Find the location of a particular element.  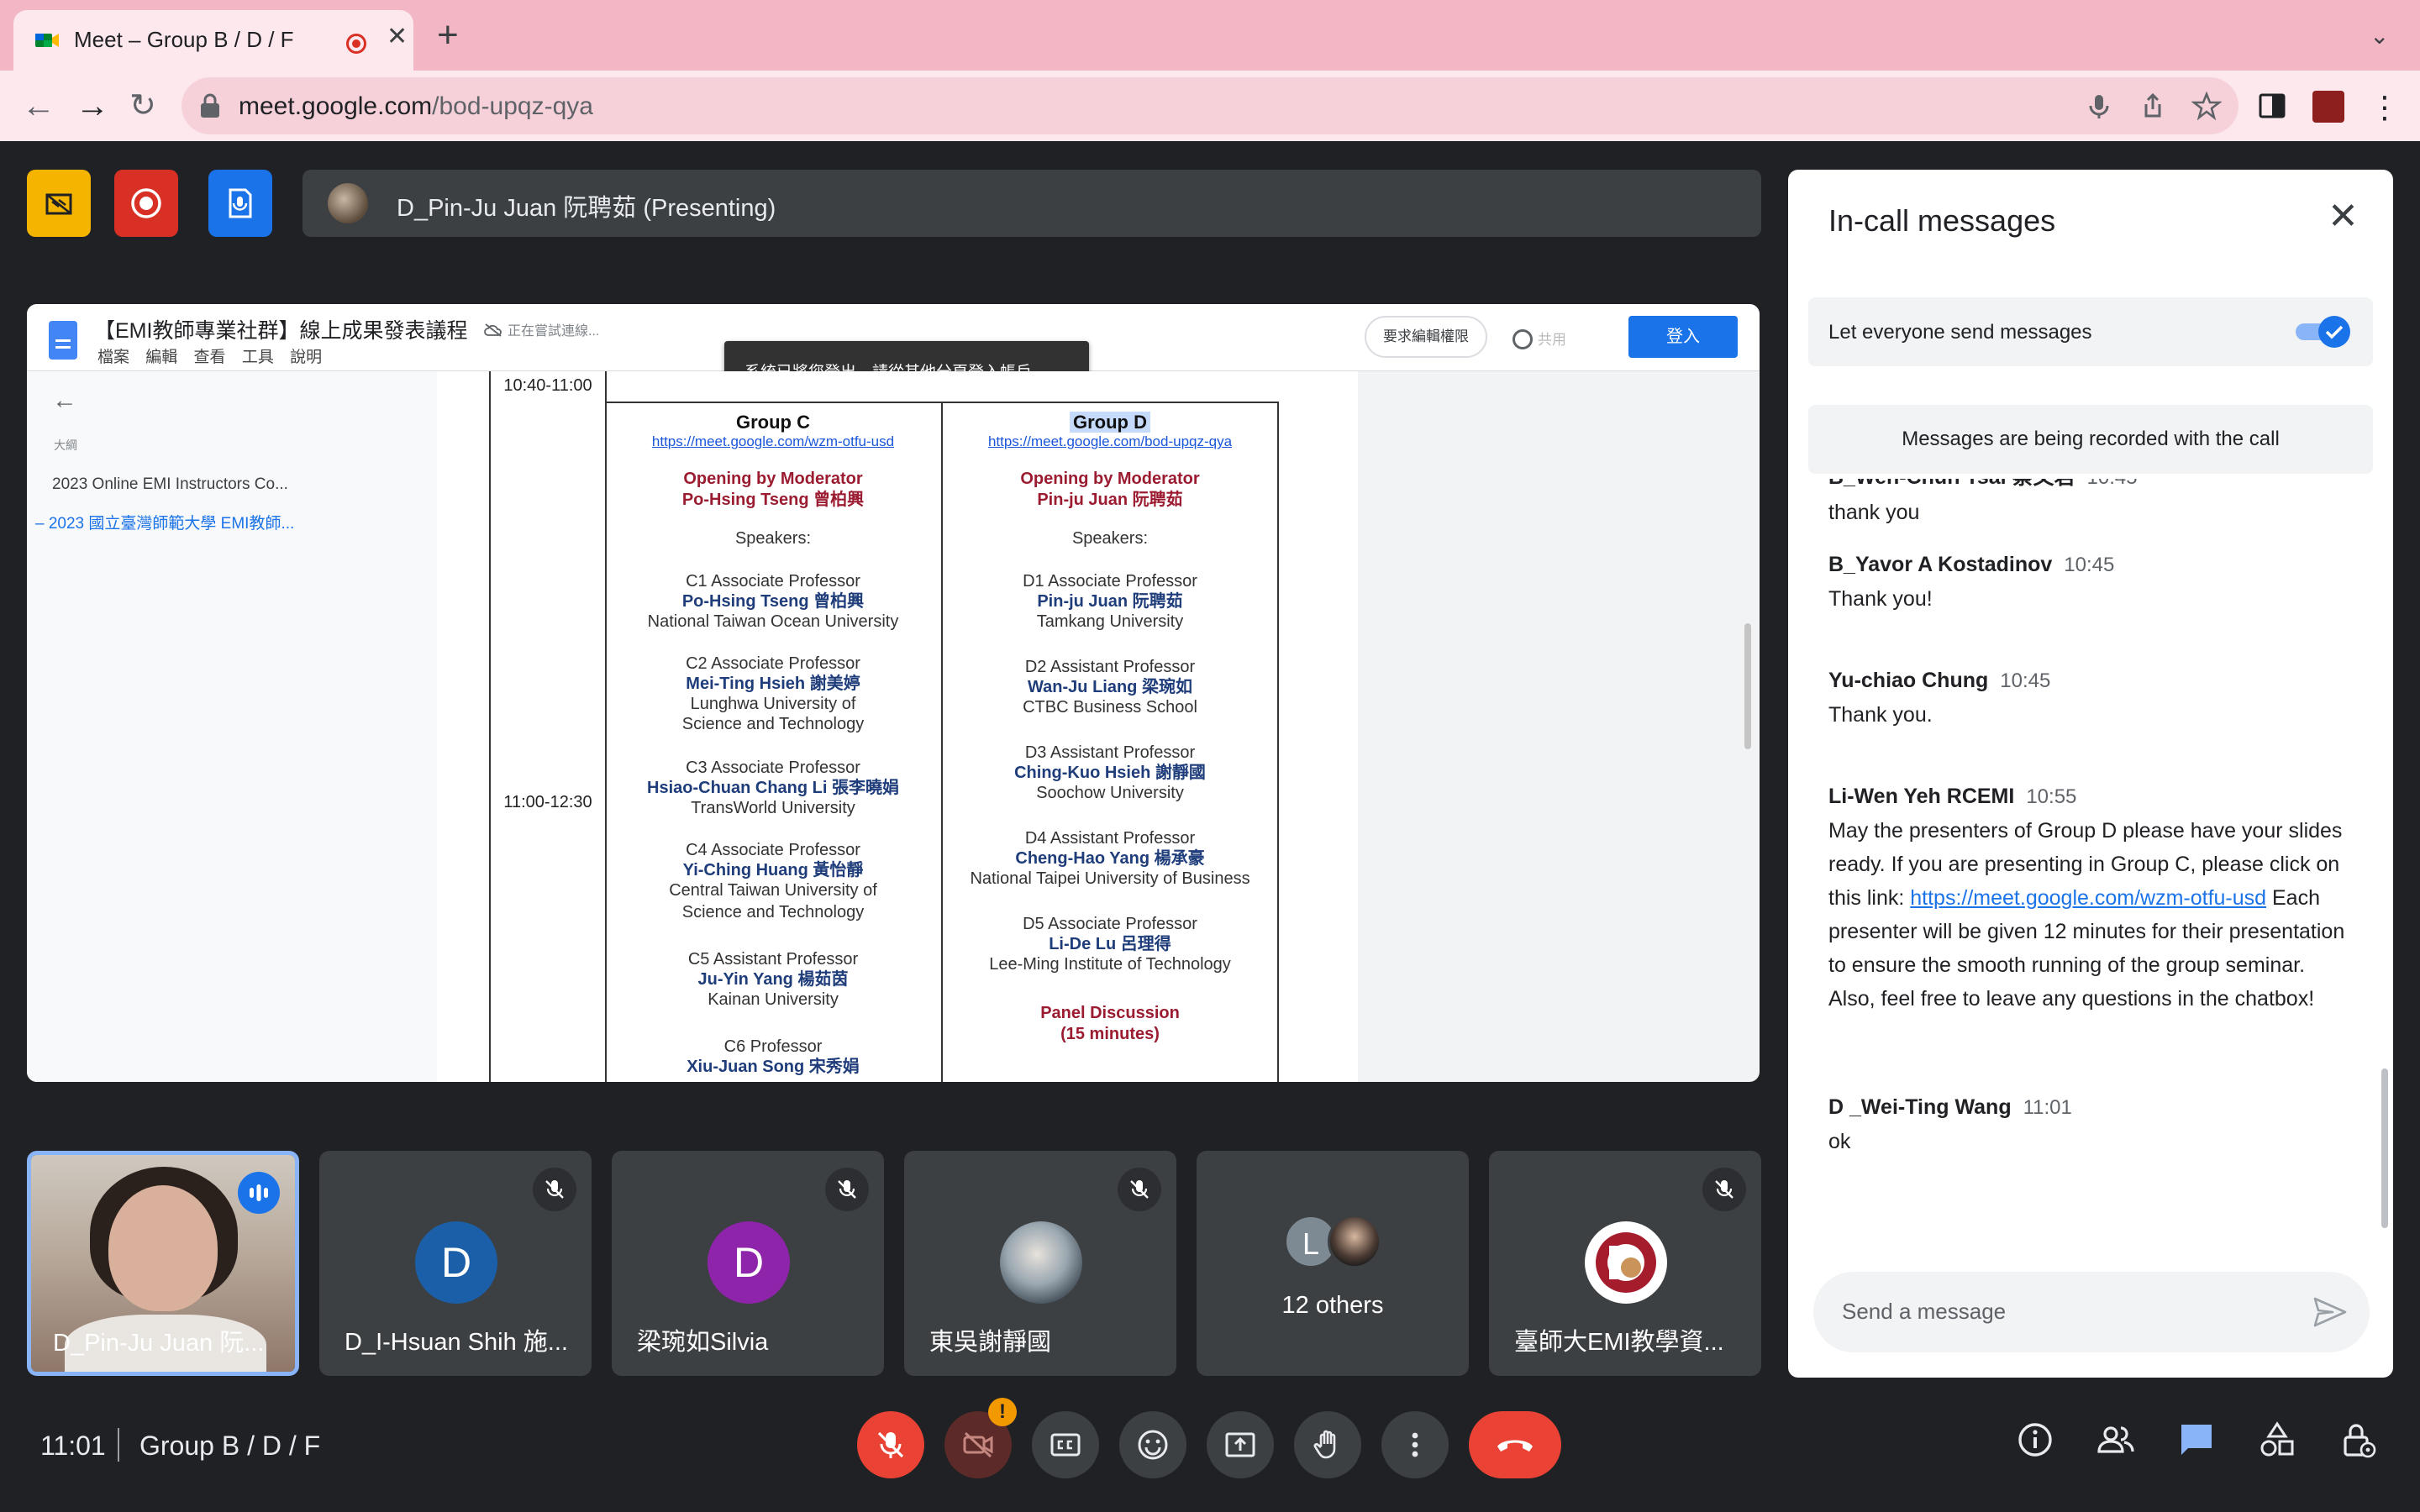

message-input-placeholder: Send a message is located at coordinates (1924, 1311).